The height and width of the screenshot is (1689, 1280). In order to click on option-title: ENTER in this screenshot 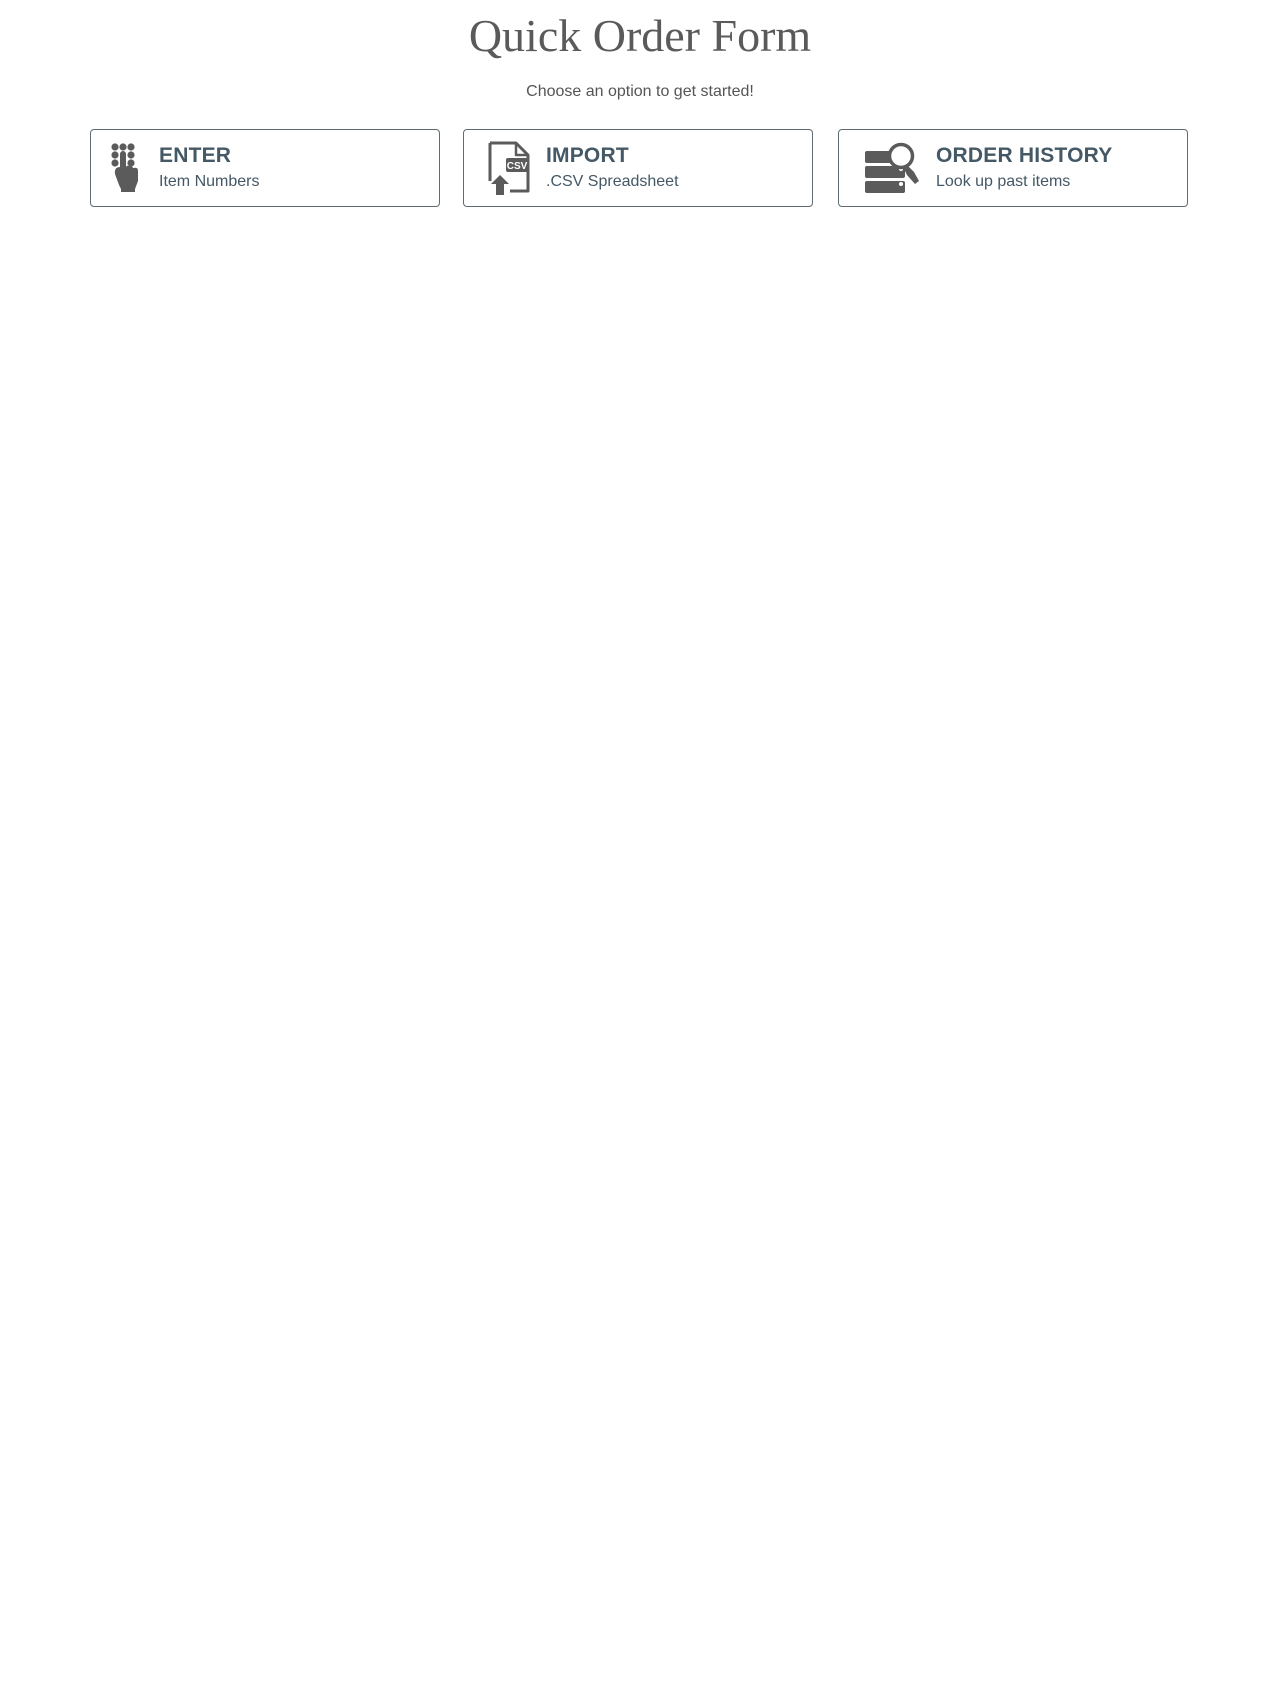, I will do `click(195, 155)`.